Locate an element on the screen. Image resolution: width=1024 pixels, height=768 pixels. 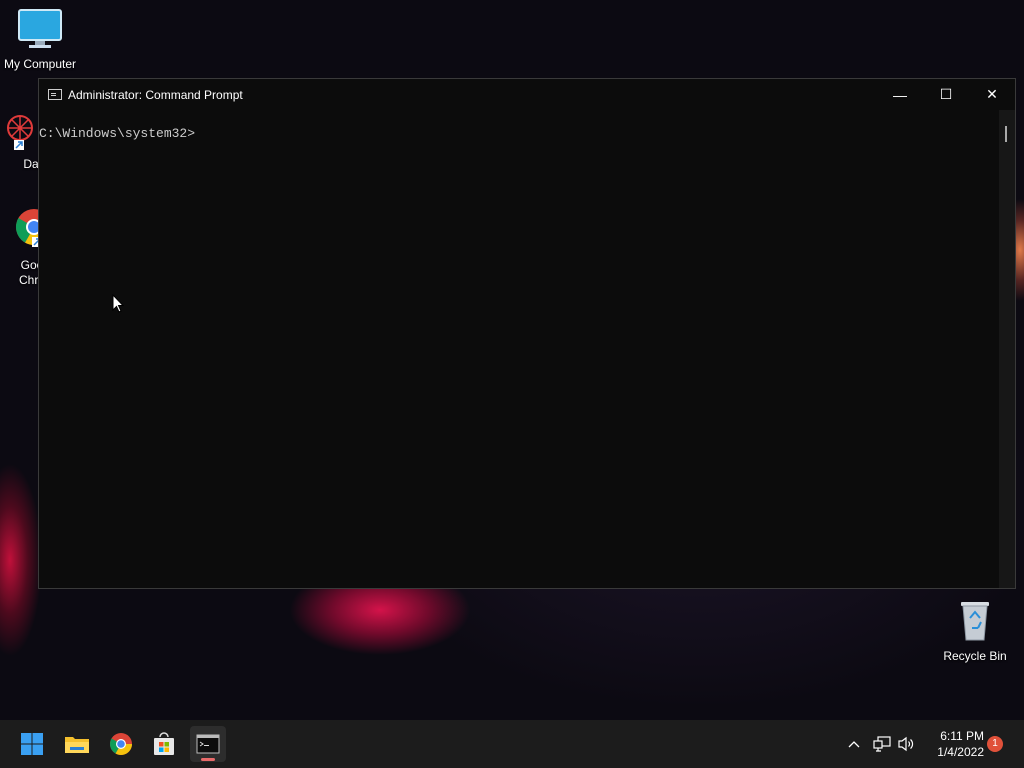
chrome-icon is located at coordinates (121, 744).